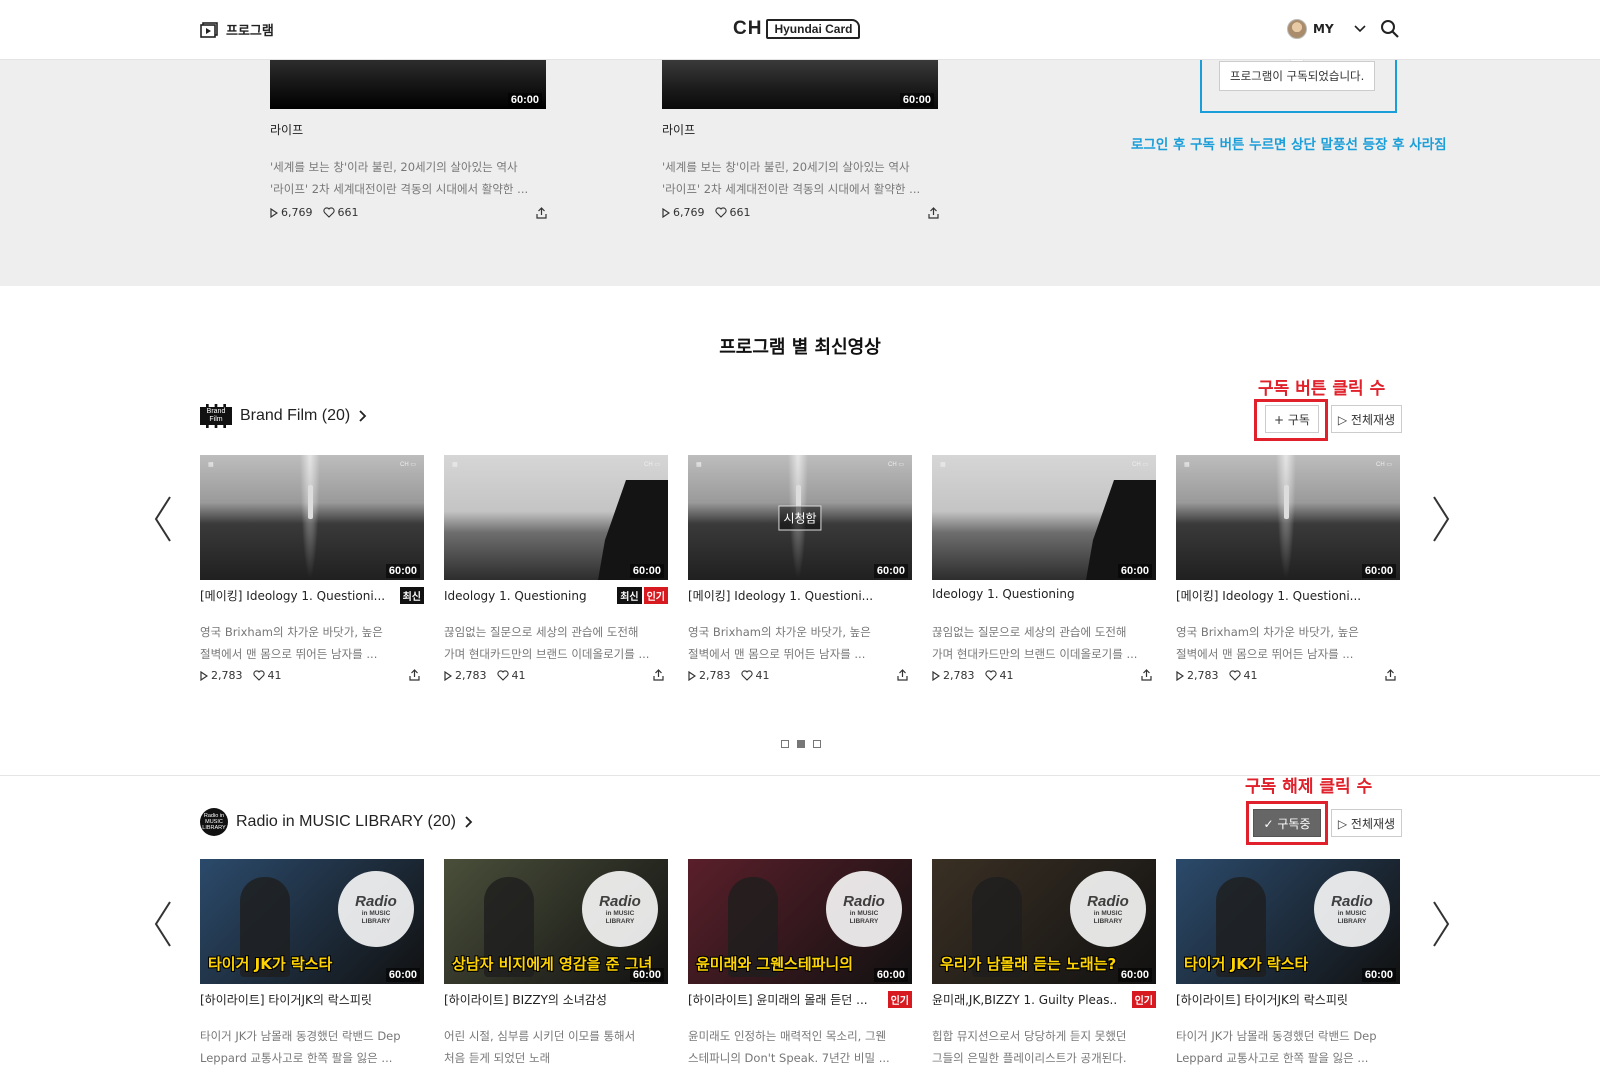  I want to click on subscribe-button: + 구독, so click(1292, 419).